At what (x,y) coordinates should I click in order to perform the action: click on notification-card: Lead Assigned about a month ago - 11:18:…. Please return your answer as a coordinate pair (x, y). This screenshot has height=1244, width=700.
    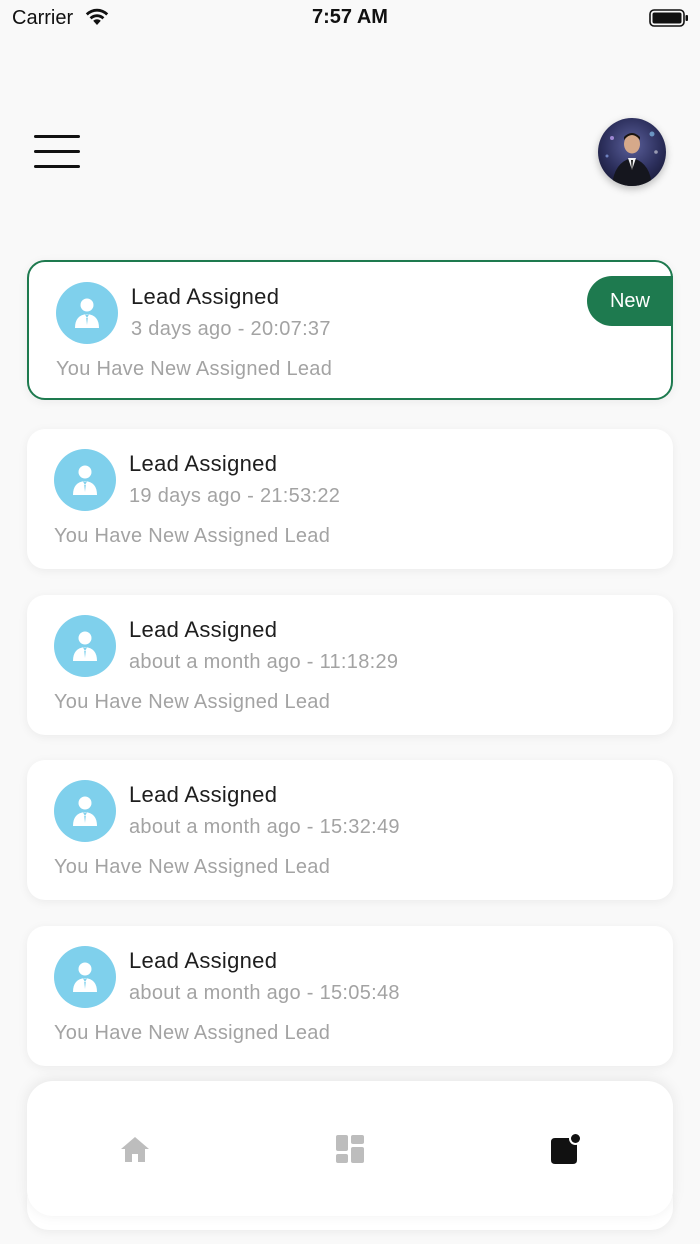
    Looking at the image, I should click on (350, 665).